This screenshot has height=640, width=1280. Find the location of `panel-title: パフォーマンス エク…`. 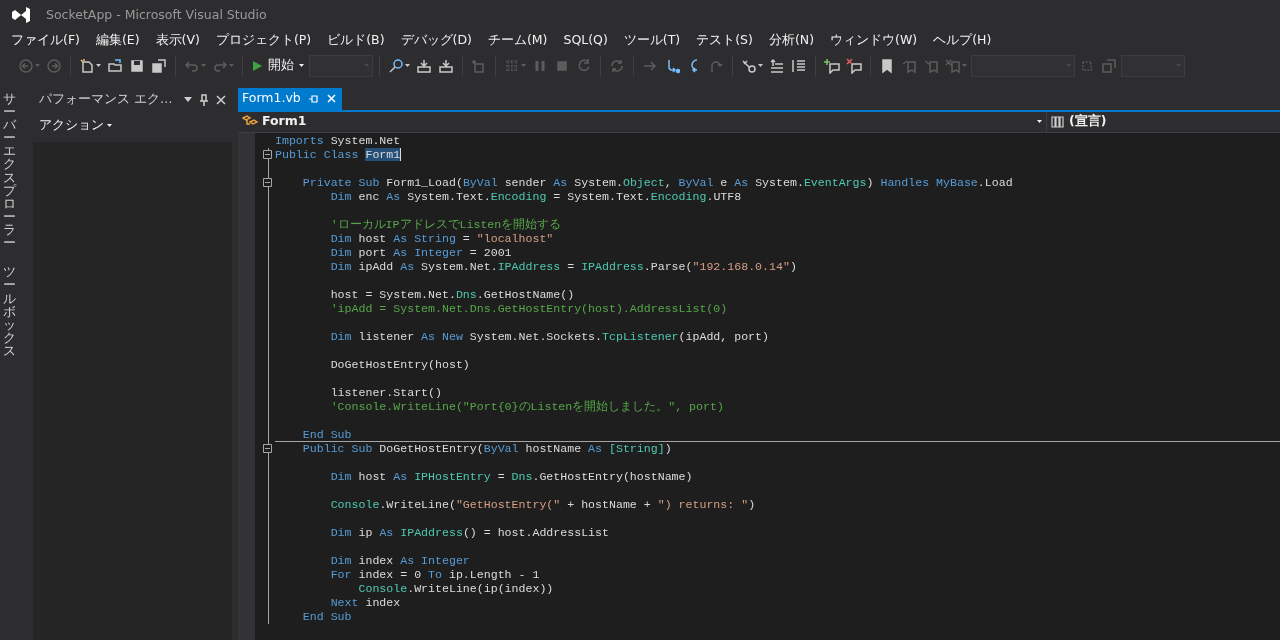

panel-title: パフォーマンス エク… is located at coordinates (106, 99).